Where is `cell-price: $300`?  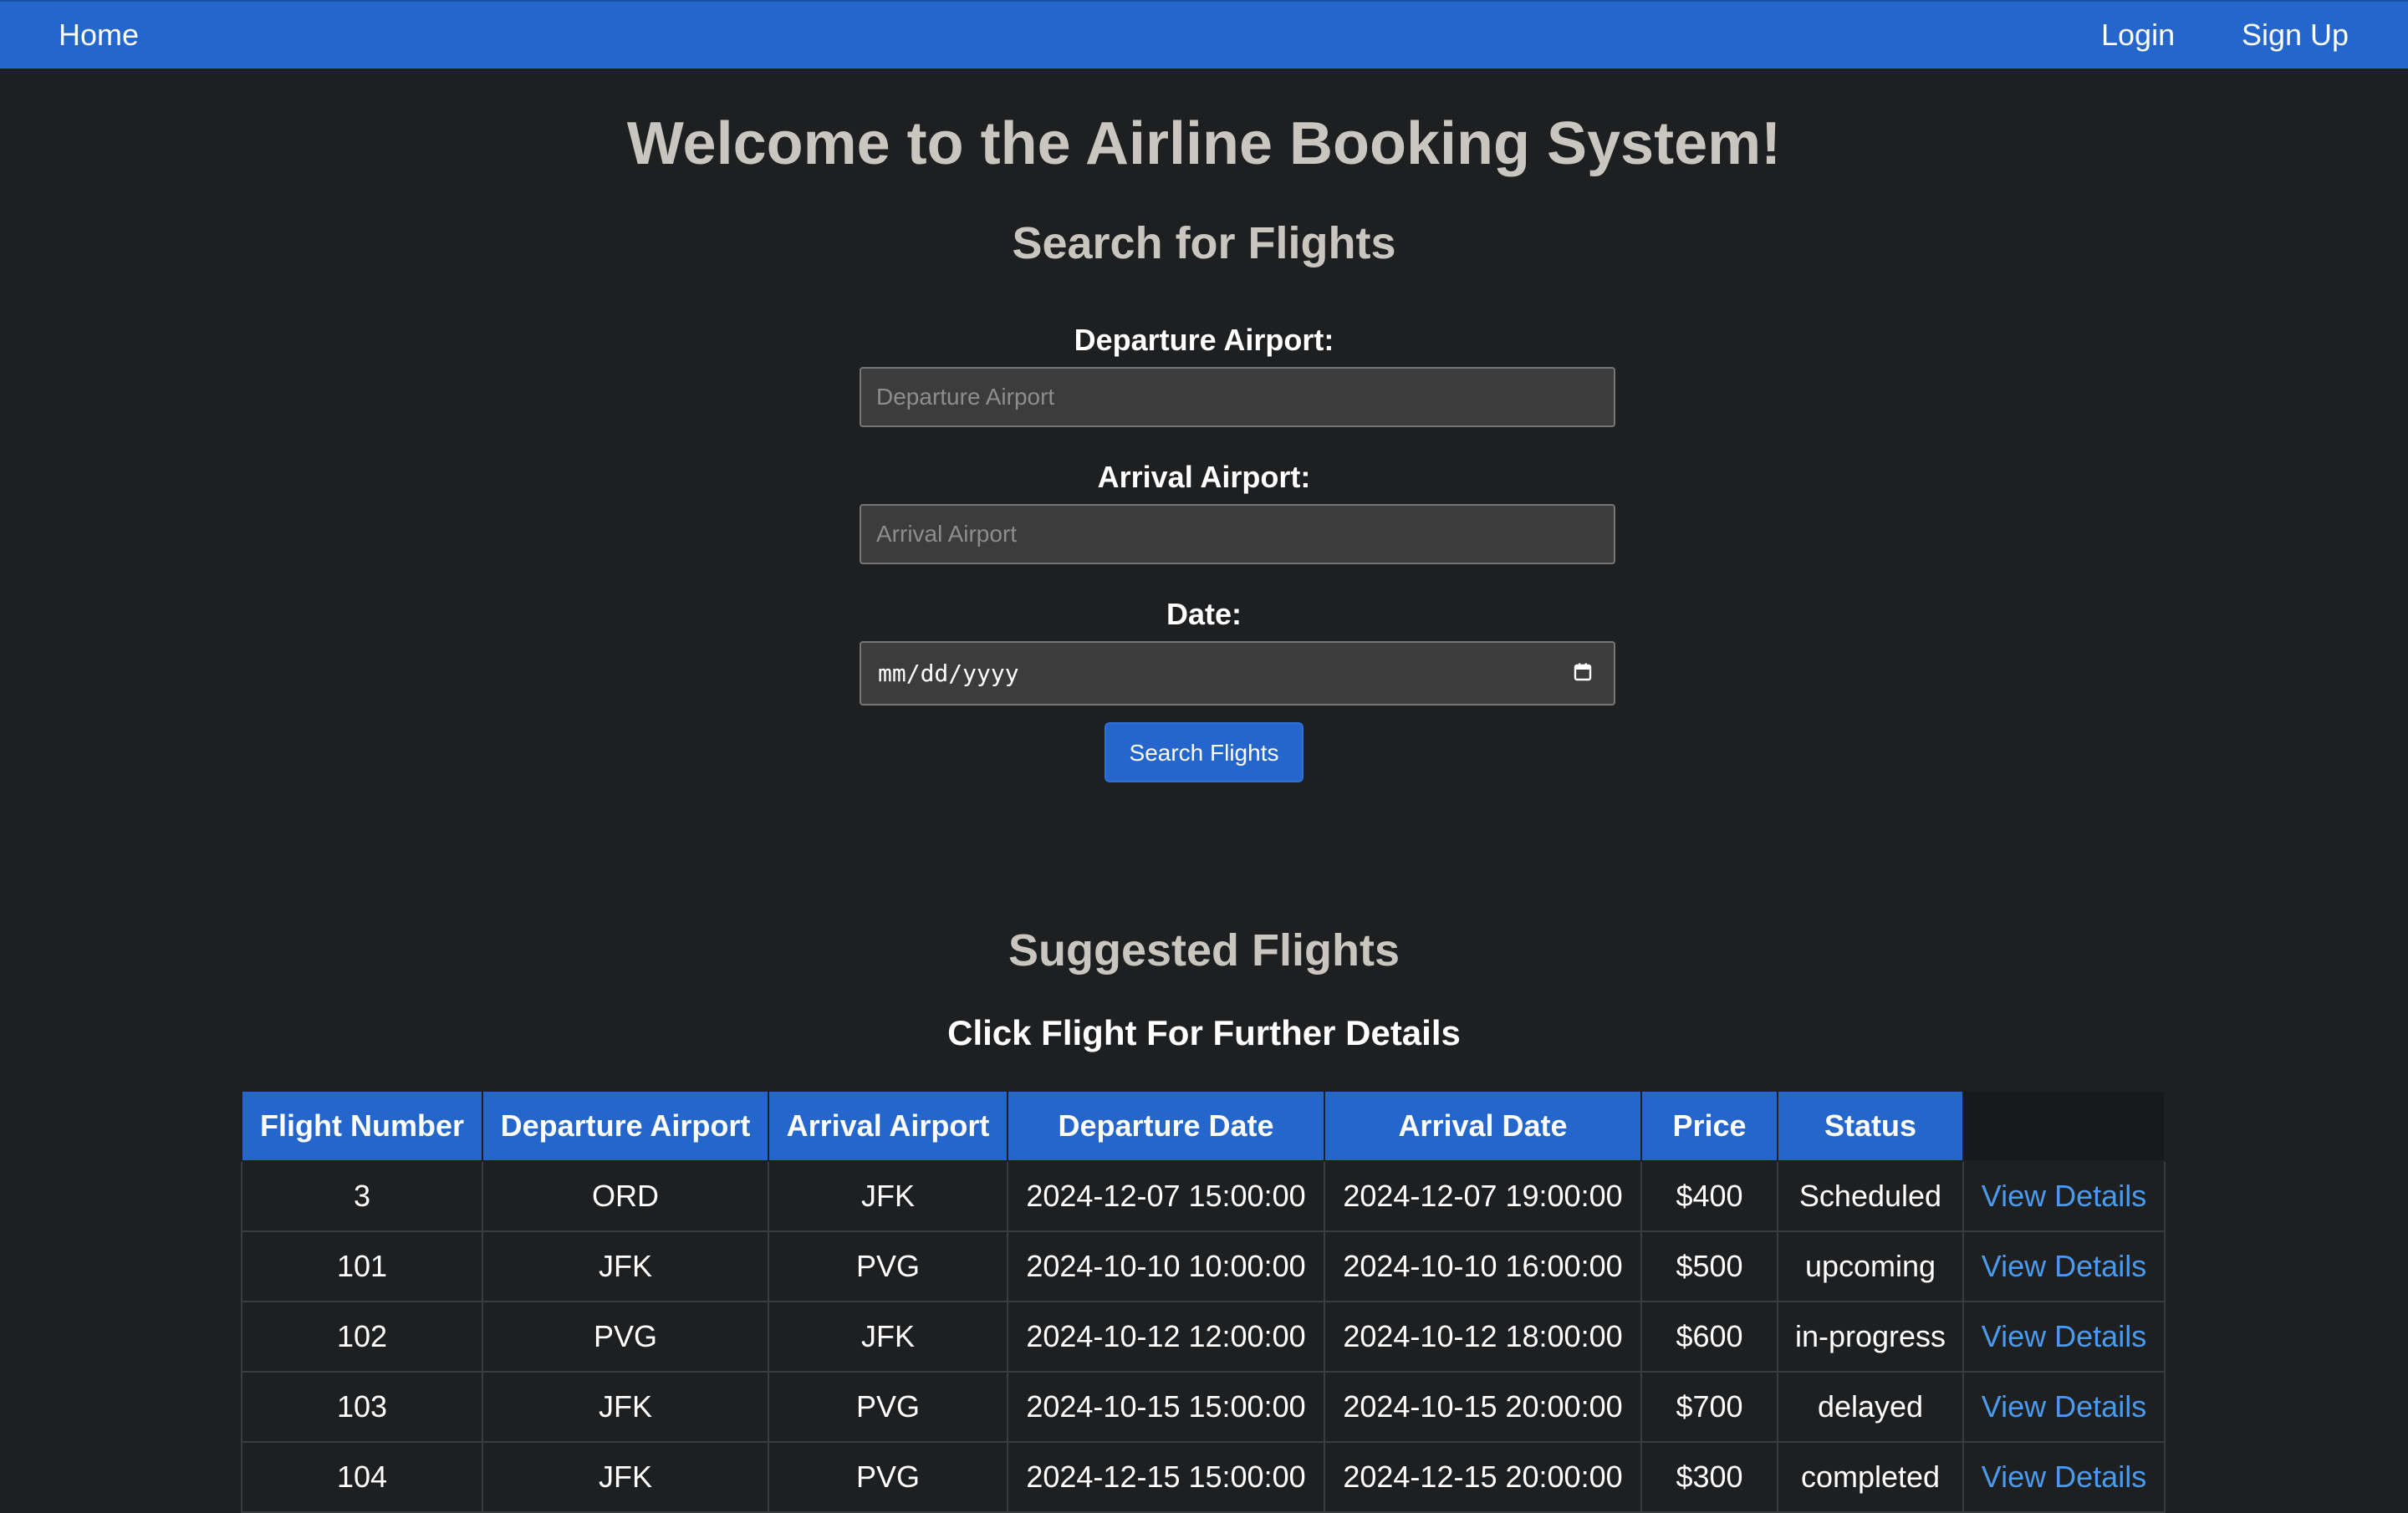
cell-price: $300 is located at coordinates (1709, 1477).